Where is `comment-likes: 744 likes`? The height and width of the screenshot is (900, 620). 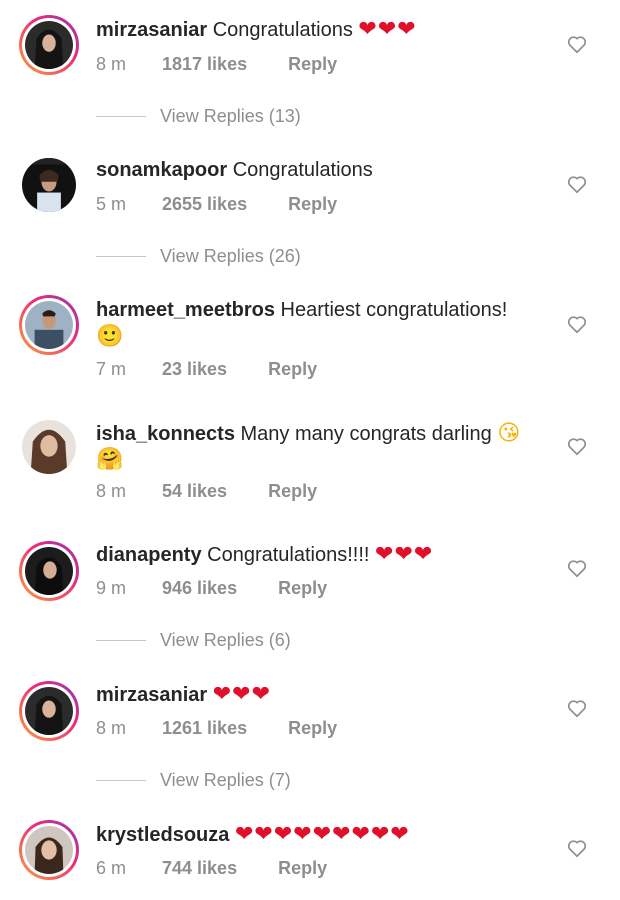
comment-likes: 744 likes is located at coordinates (199, 868).